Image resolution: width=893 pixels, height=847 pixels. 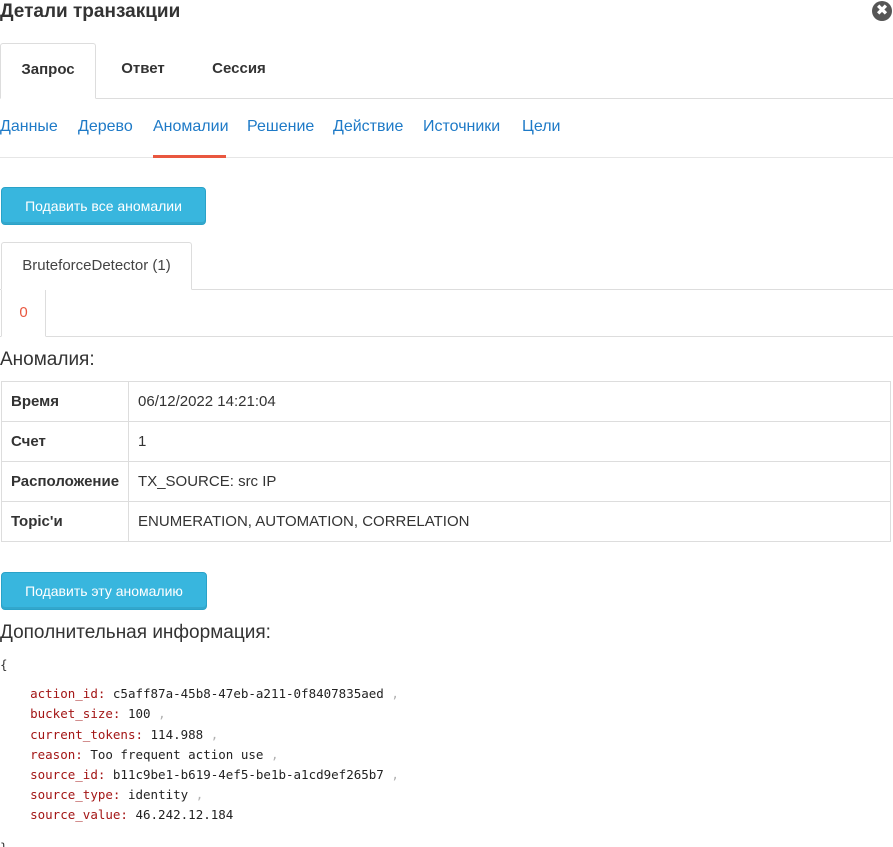 What do you see at coordinates (509, 401) in the screenshot?
I see `row-value: 06/12/2022 14:21:04` at bounding box center [509, 401].